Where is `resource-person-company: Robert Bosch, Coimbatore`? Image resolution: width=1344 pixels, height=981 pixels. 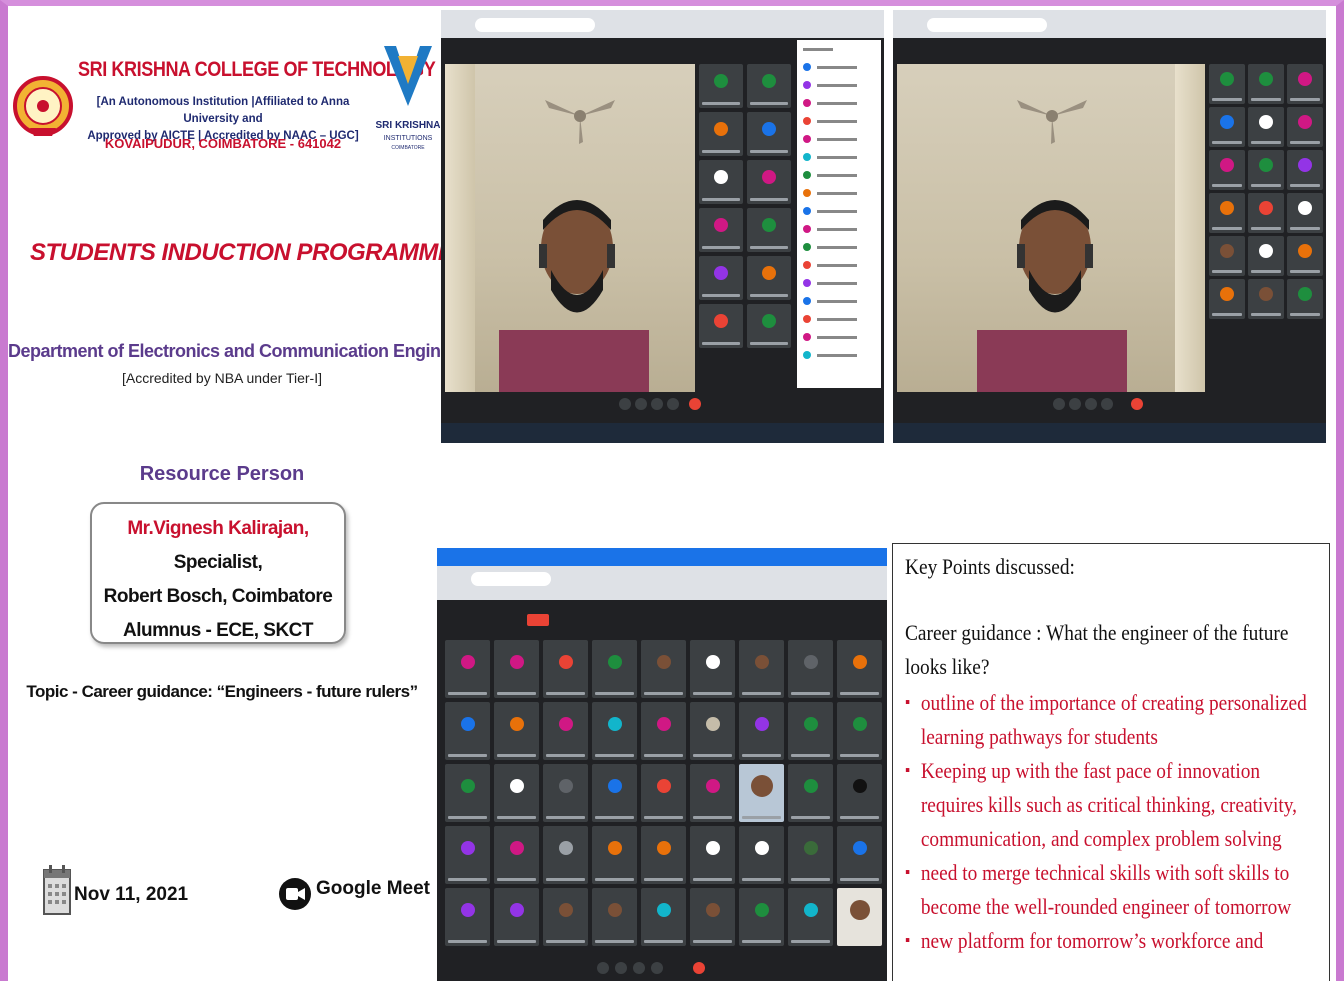
resource-person-company: Robert Bosch, Coimbatore is located at coordinates (218, 596).